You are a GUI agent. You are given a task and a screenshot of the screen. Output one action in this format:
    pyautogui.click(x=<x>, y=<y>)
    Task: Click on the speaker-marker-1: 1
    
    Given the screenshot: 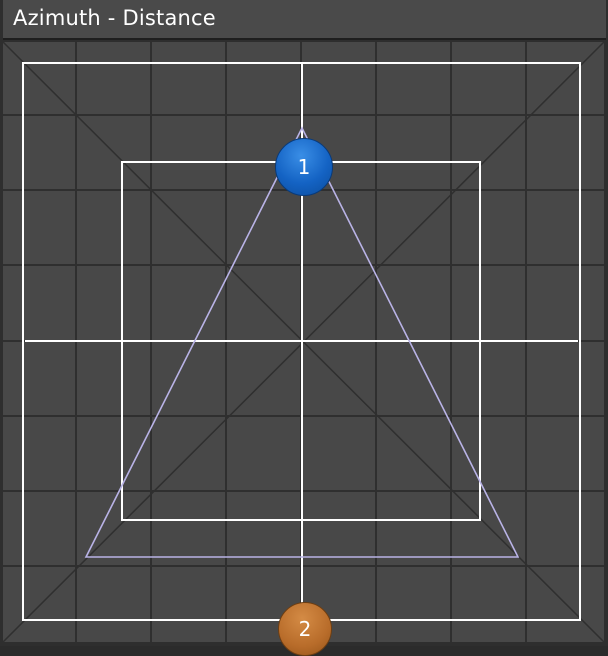 What is the action you would take?
    pyautogui.click(x=304, y=167)
    